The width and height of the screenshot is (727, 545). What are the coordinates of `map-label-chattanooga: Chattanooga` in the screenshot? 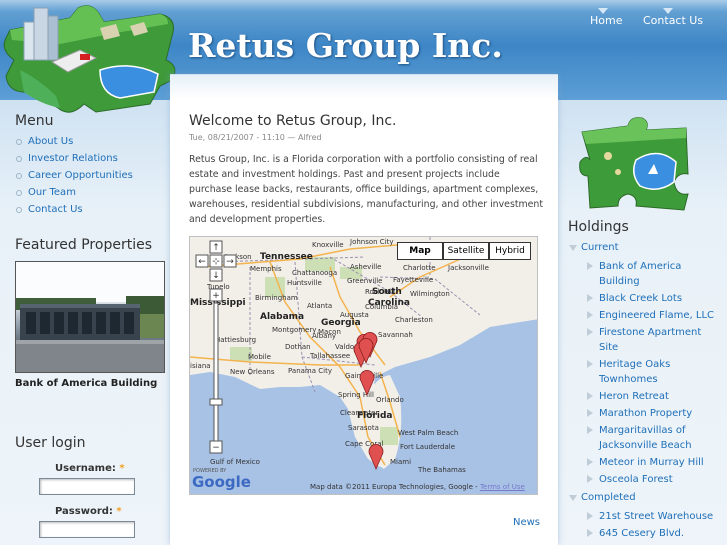 It's located at (314, 273).